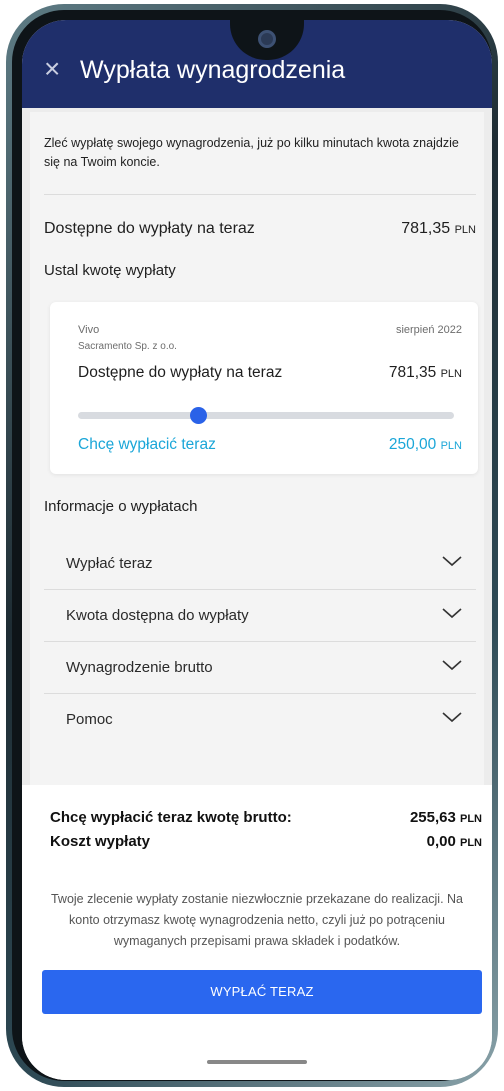  What do you see at coordinates (157, 615) in the screenshot?
I see `accordion-label: Kwota dostępna do wypłaty` at bounding box center [157, 615].